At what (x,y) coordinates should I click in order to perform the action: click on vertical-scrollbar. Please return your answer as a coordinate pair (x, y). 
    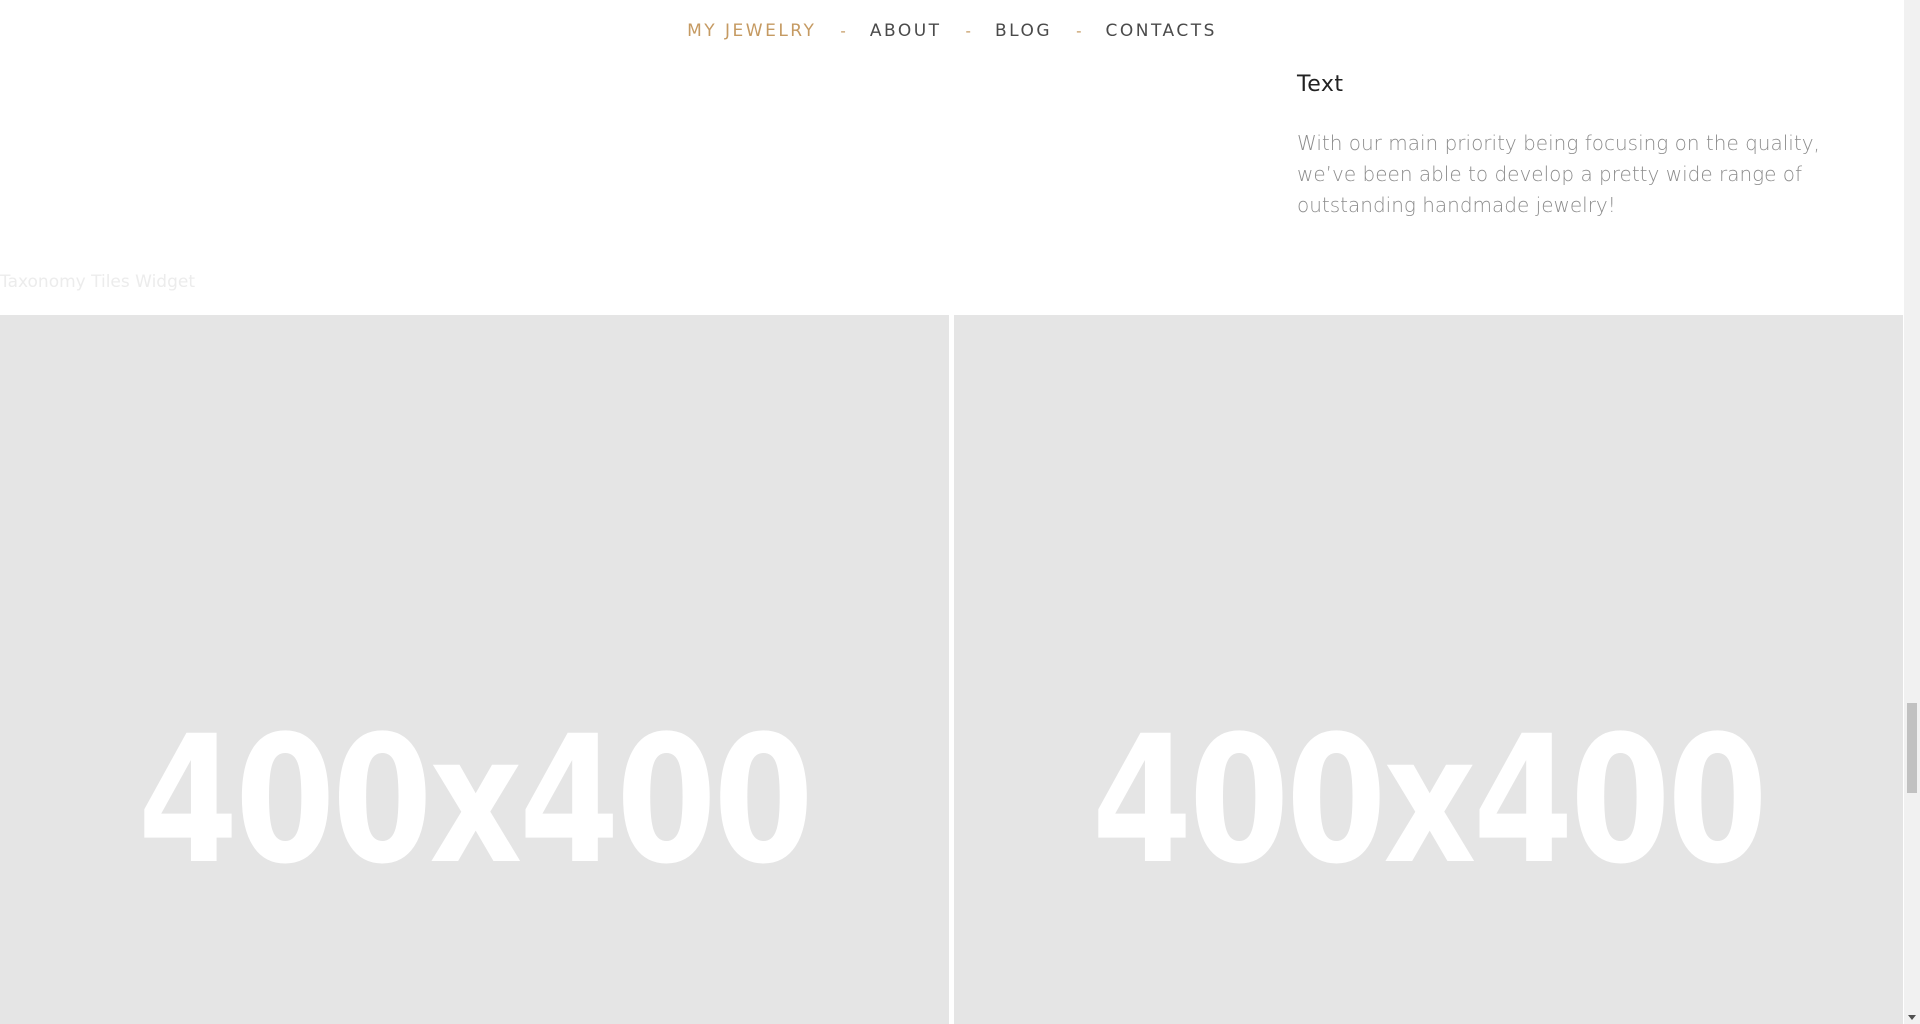
    Looking at the image, I should click on (1912, 512).